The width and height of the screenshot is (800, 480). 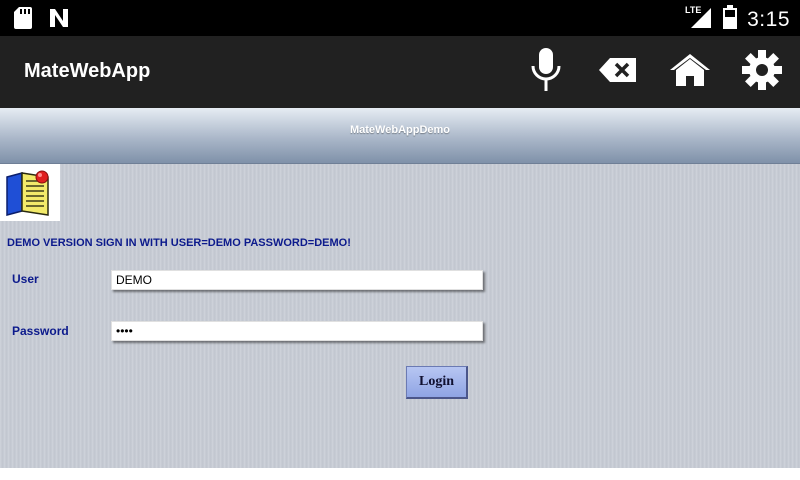 I want to click on network-type-label: LTE, so click(x=693, y=10).